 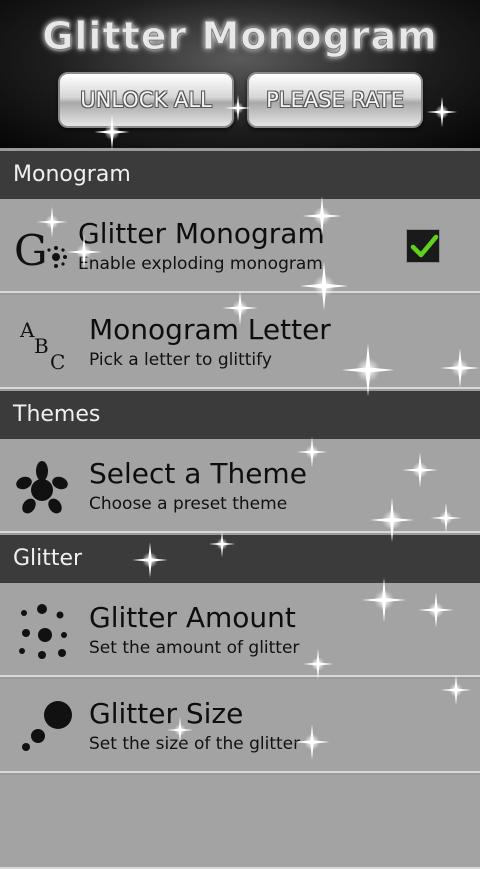 I want to click on glitter-g-icon: G, so click(x=40, y=250).